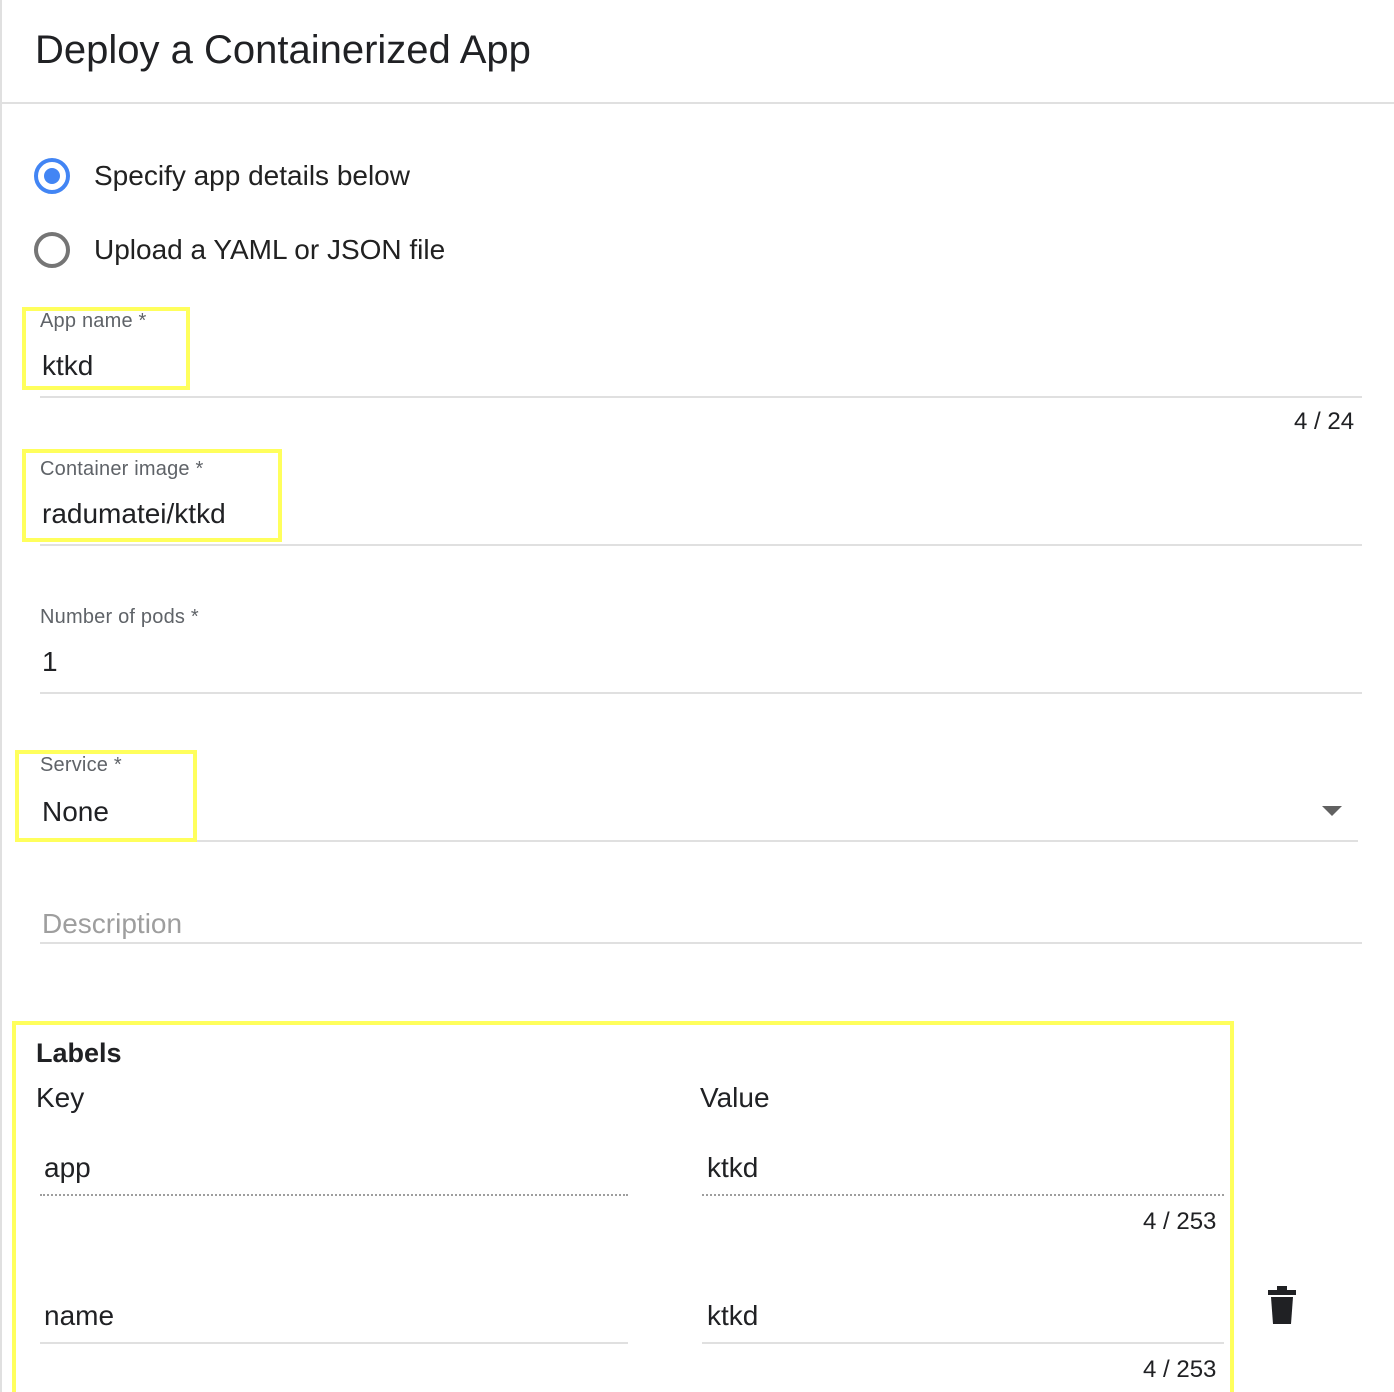 Image resolution: width=1394 pixels, height=1392 pixels. I want to click on labels-value-header: Value, so click(735, 1097).